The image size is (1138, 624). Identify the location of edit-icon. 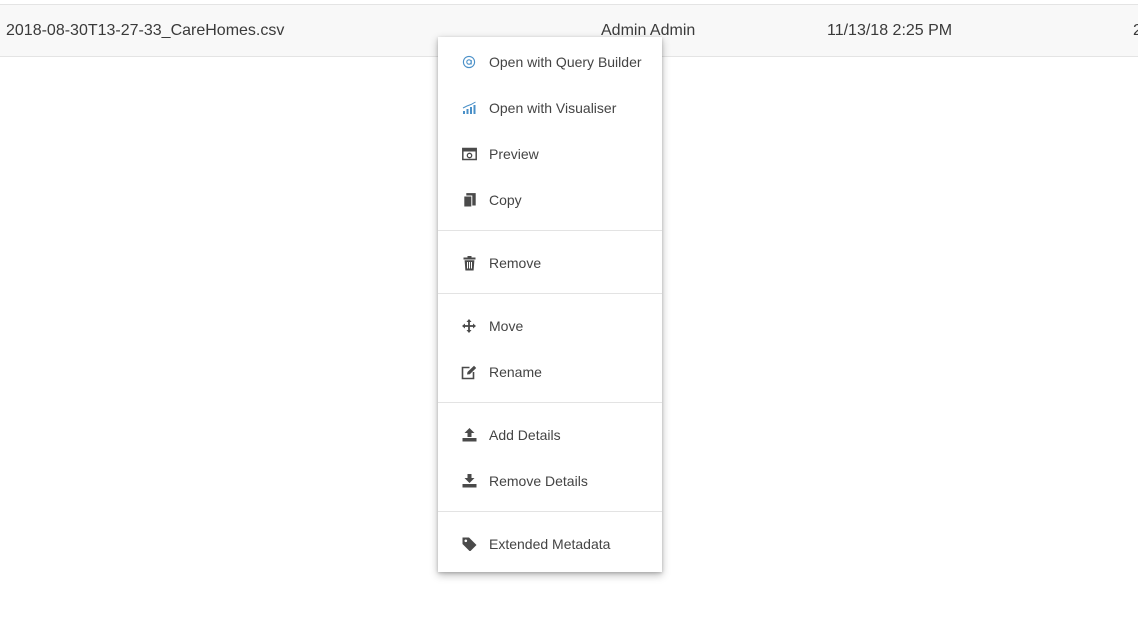
(469, 372).